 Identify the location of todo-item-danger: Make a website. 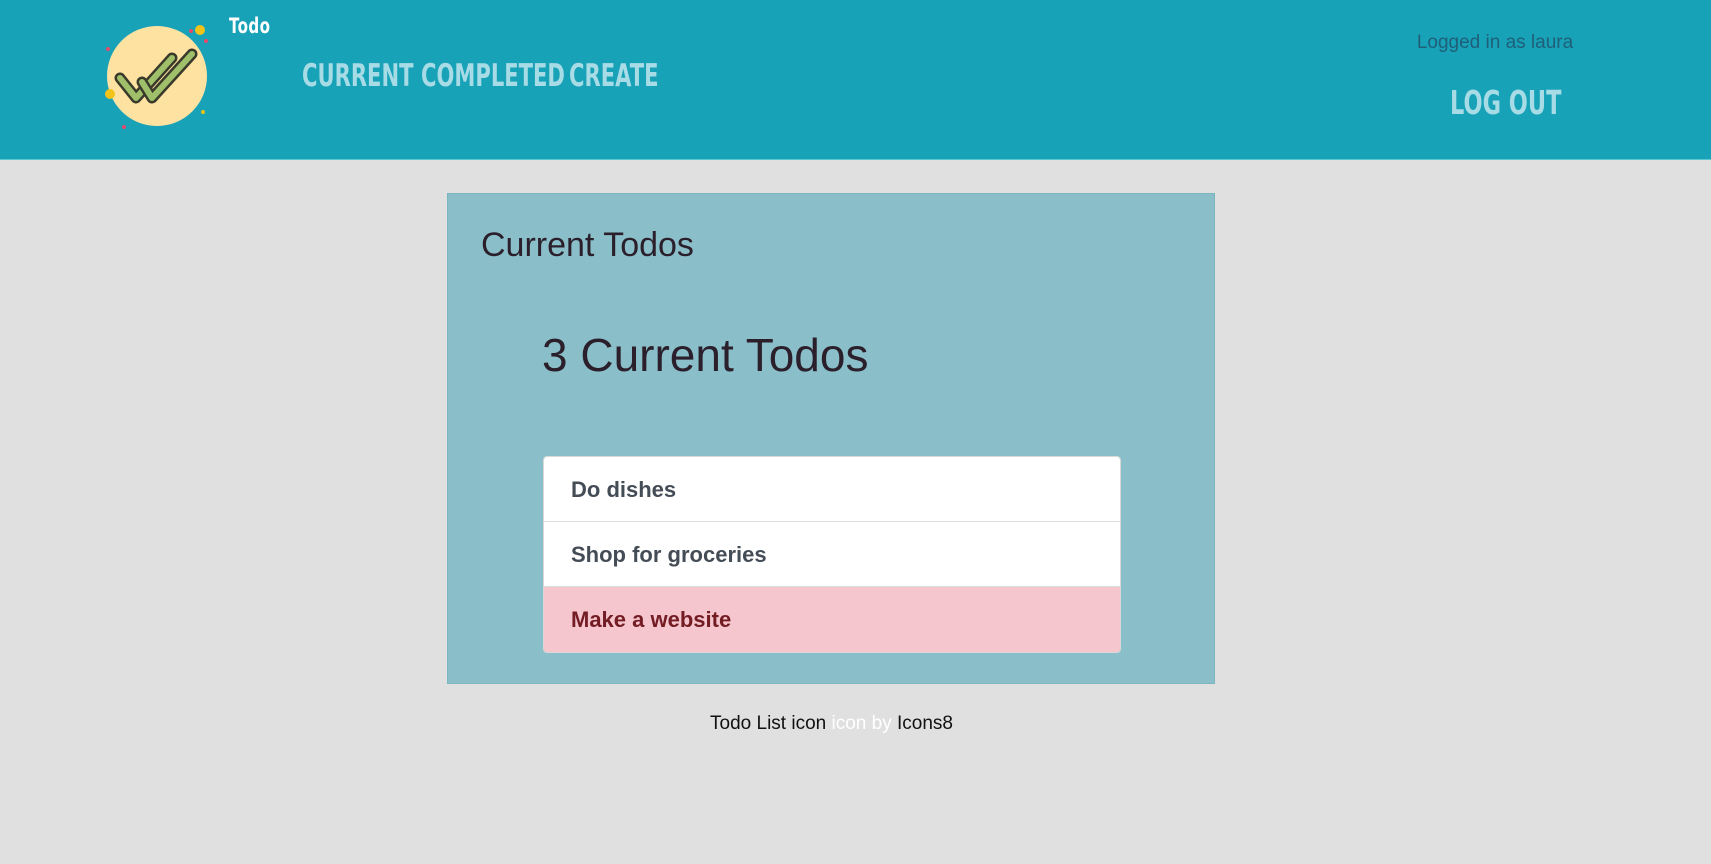
(832, 619).